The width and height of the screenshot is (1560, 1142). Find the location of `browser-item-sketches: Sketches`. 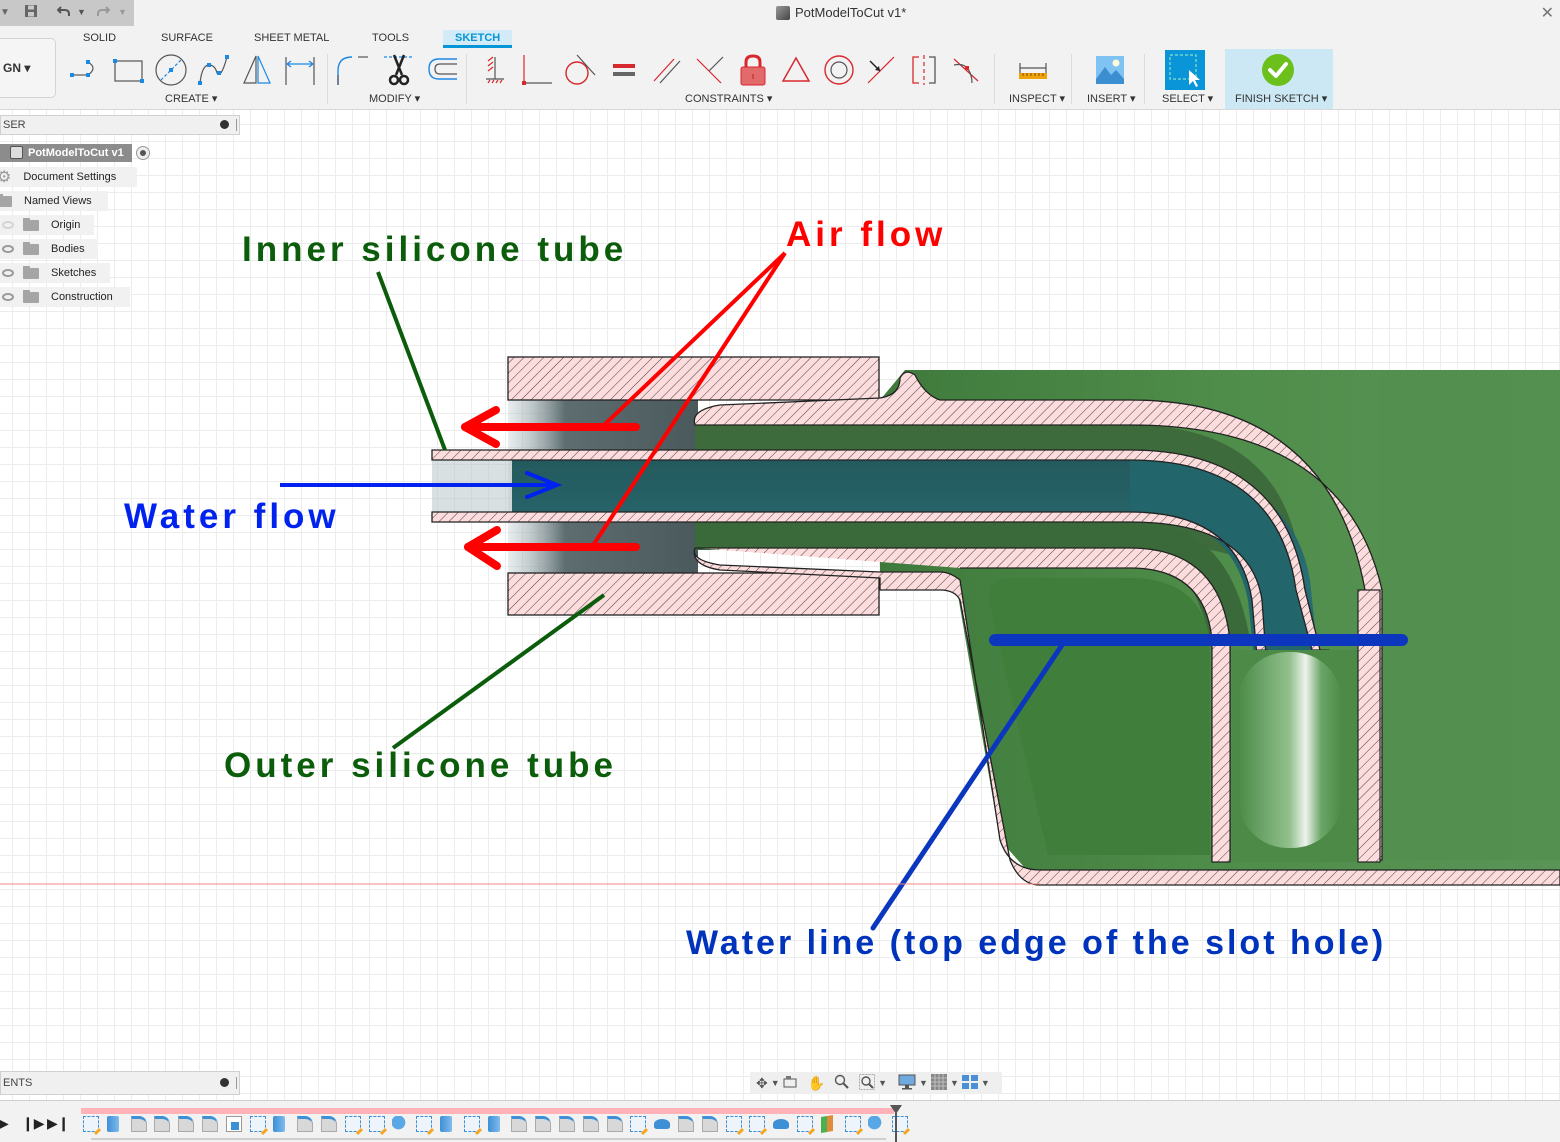

browser-item-sketches: Sketches is located at coordinates (55, 273).